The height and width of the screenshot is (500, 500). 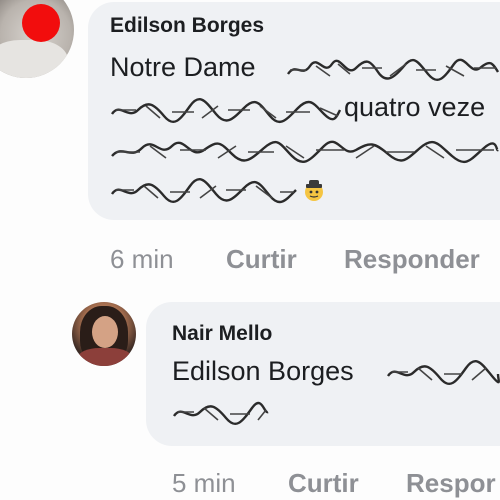 What do you see at coordinates (142, 259) in the screenshot?
I see `comment-time: 6 min` at bounding box center [142, 259].